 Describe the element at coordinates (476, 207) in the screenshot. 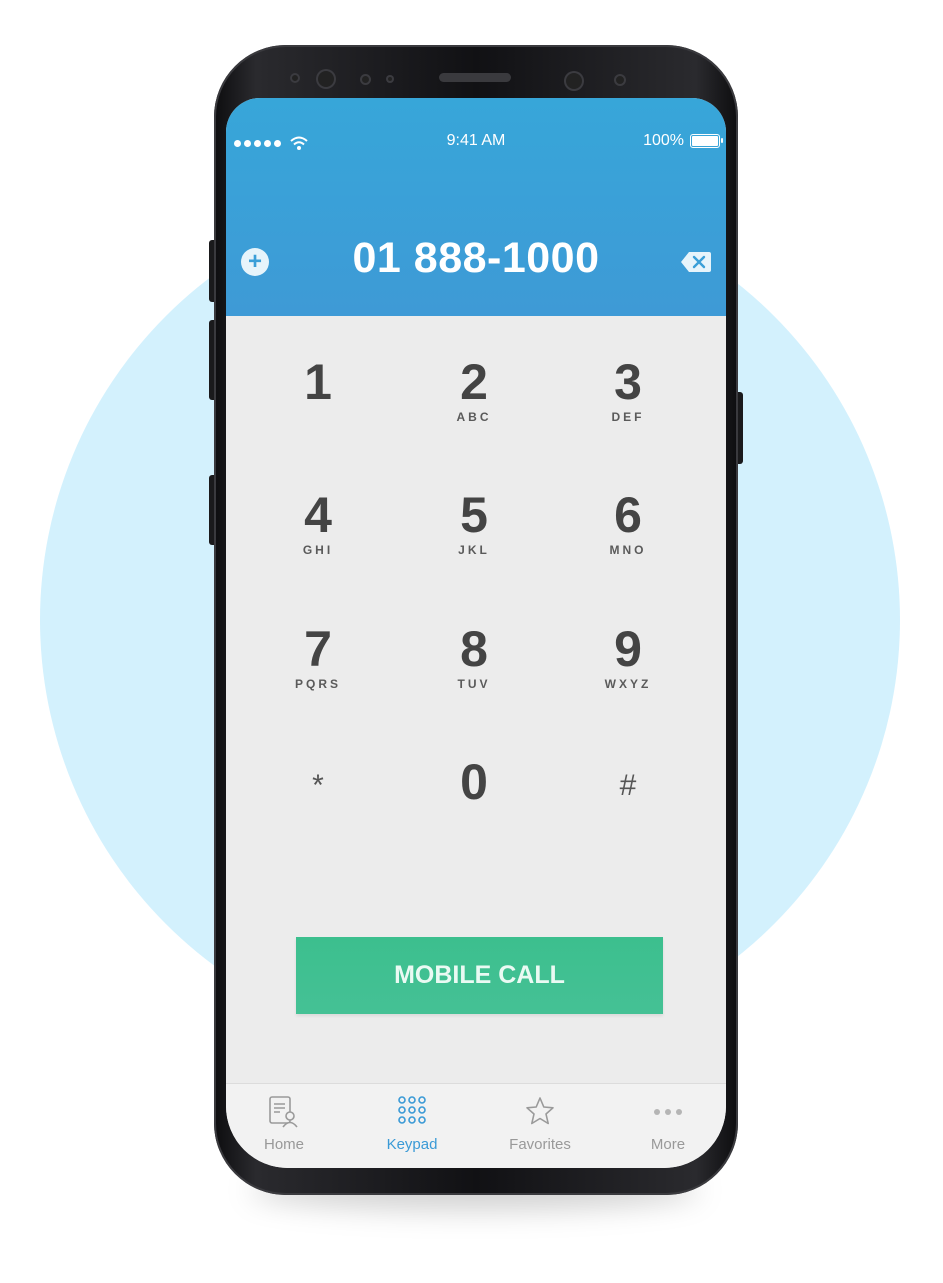

I see `dialer-header: 9:41 AM 100% + 01 888-1000` at that location.